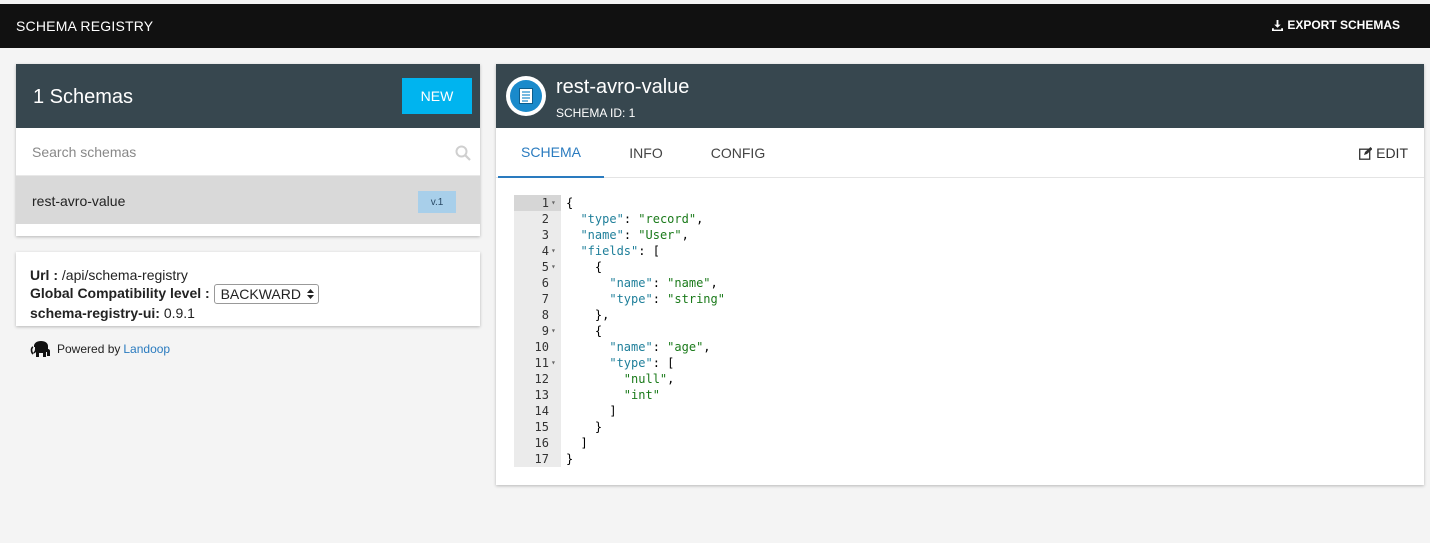  I want to click on line-number: 11, so click(541, 363).